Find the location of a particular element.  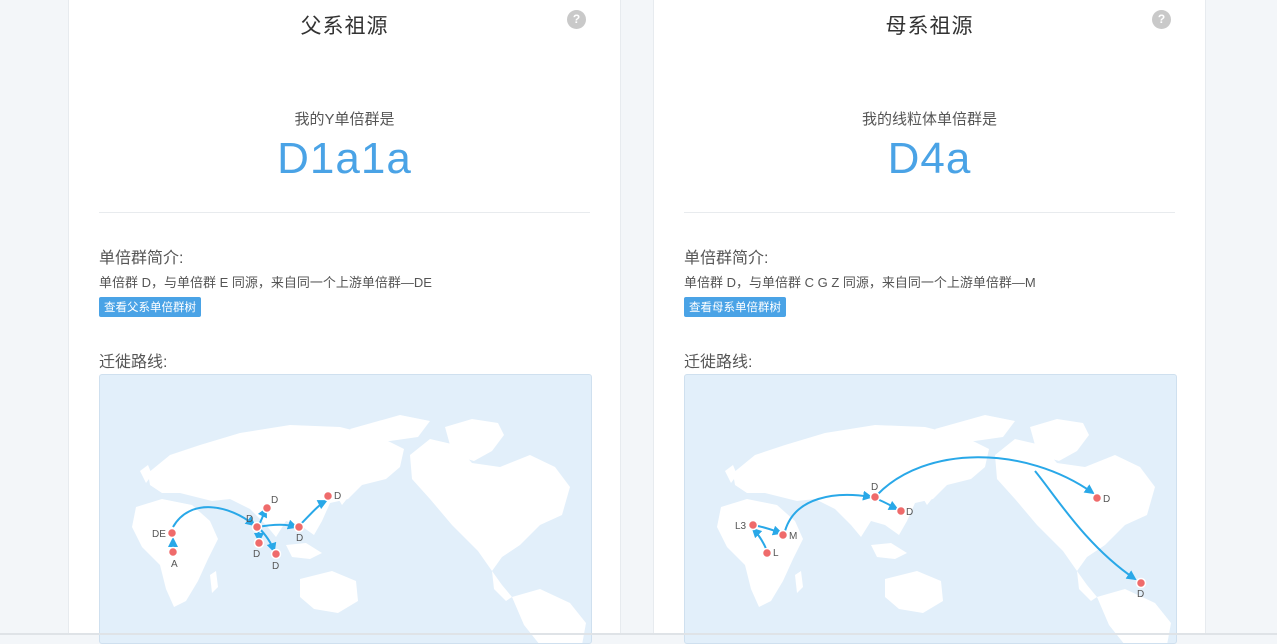

paternal-route-heading: 迁徙路线: is located at coordinates (133, 362).